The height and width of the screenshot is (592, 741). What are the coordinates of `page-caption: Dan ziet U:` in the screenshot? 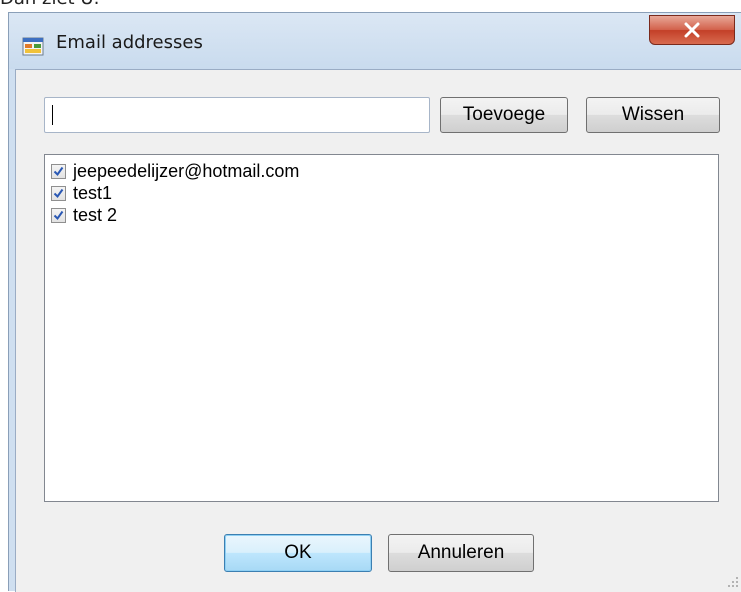 It's located at (50, 4).